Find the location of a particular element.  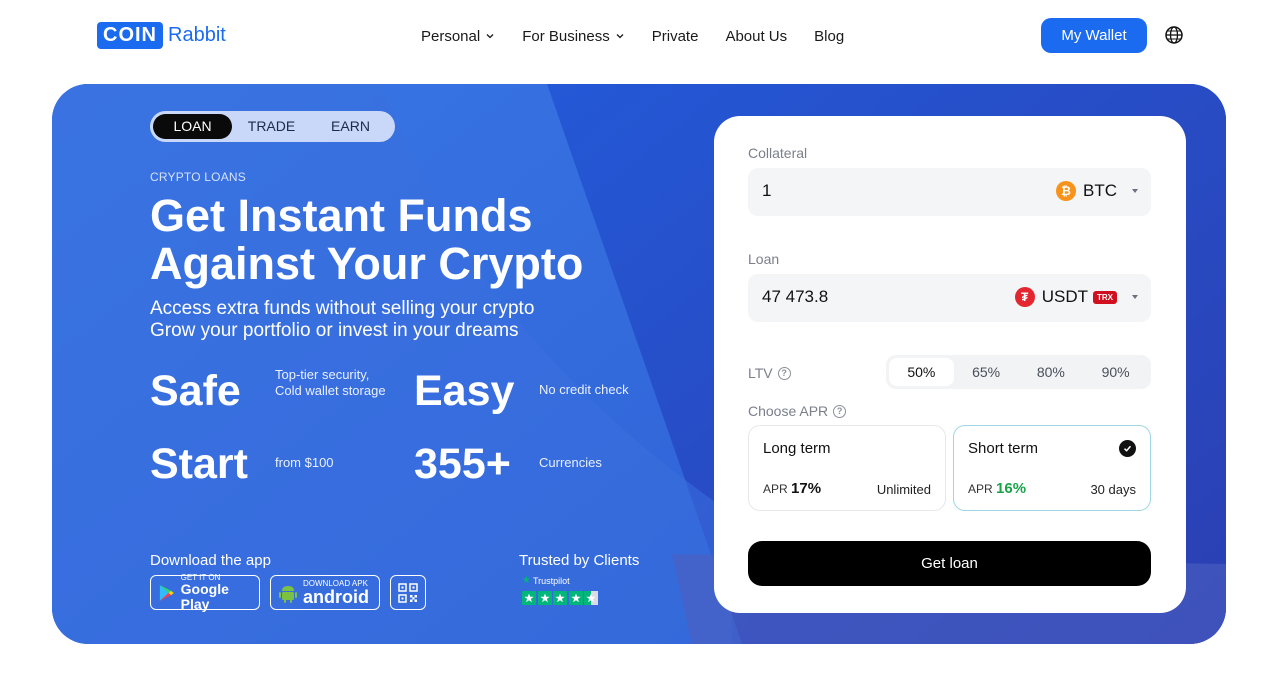

trustpilot-star-icon: ★ is located at coordinates (526, 580).